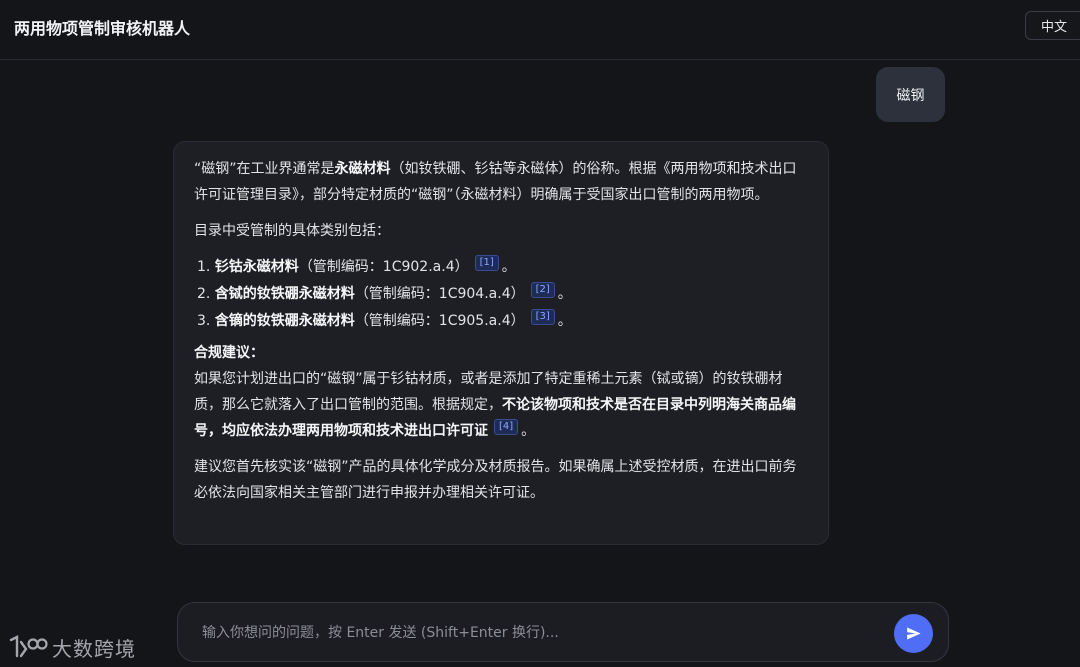 This screenshot has width=1080, height=667. Describe the element at coordinates (362, 169) in the screenshot. I see `intro-bold-term: 永磁材料` at that location.